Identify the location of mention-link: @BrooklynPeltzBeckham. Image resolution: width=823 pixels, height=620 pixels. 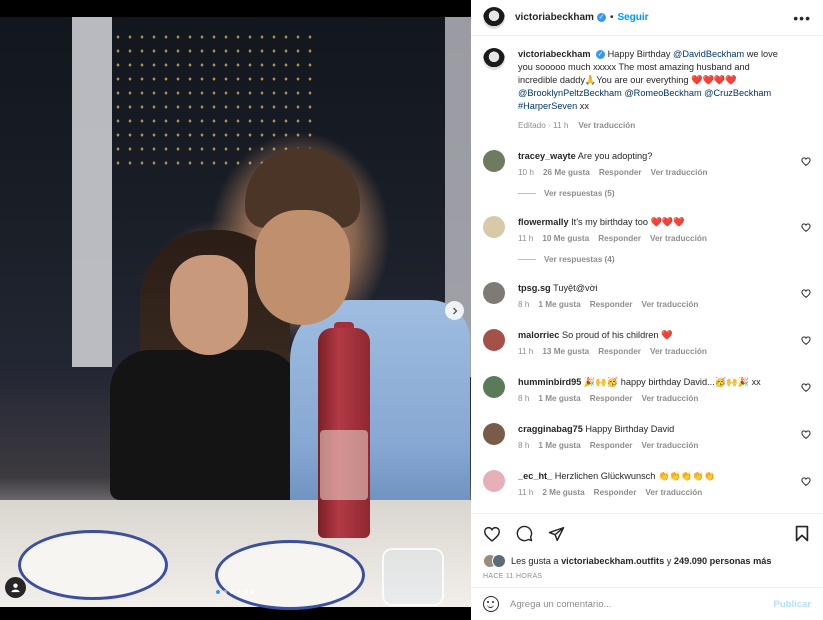
(570, 93).